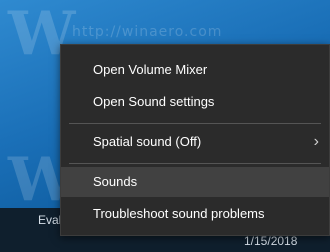 This screenshot has width=330, height=252. I want to click on menu-item-label: Sounds, so click(115, 181).